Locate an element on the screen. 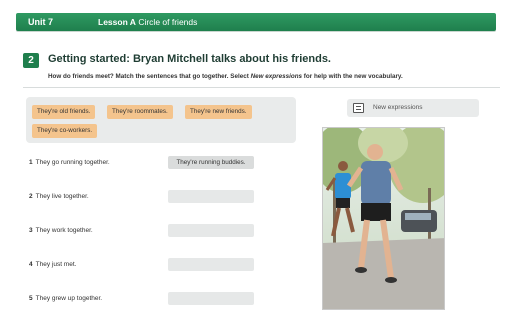 The width and height of the screenshot is (507, 331). sentence-number: 2 is located at coordinates (31, 196).